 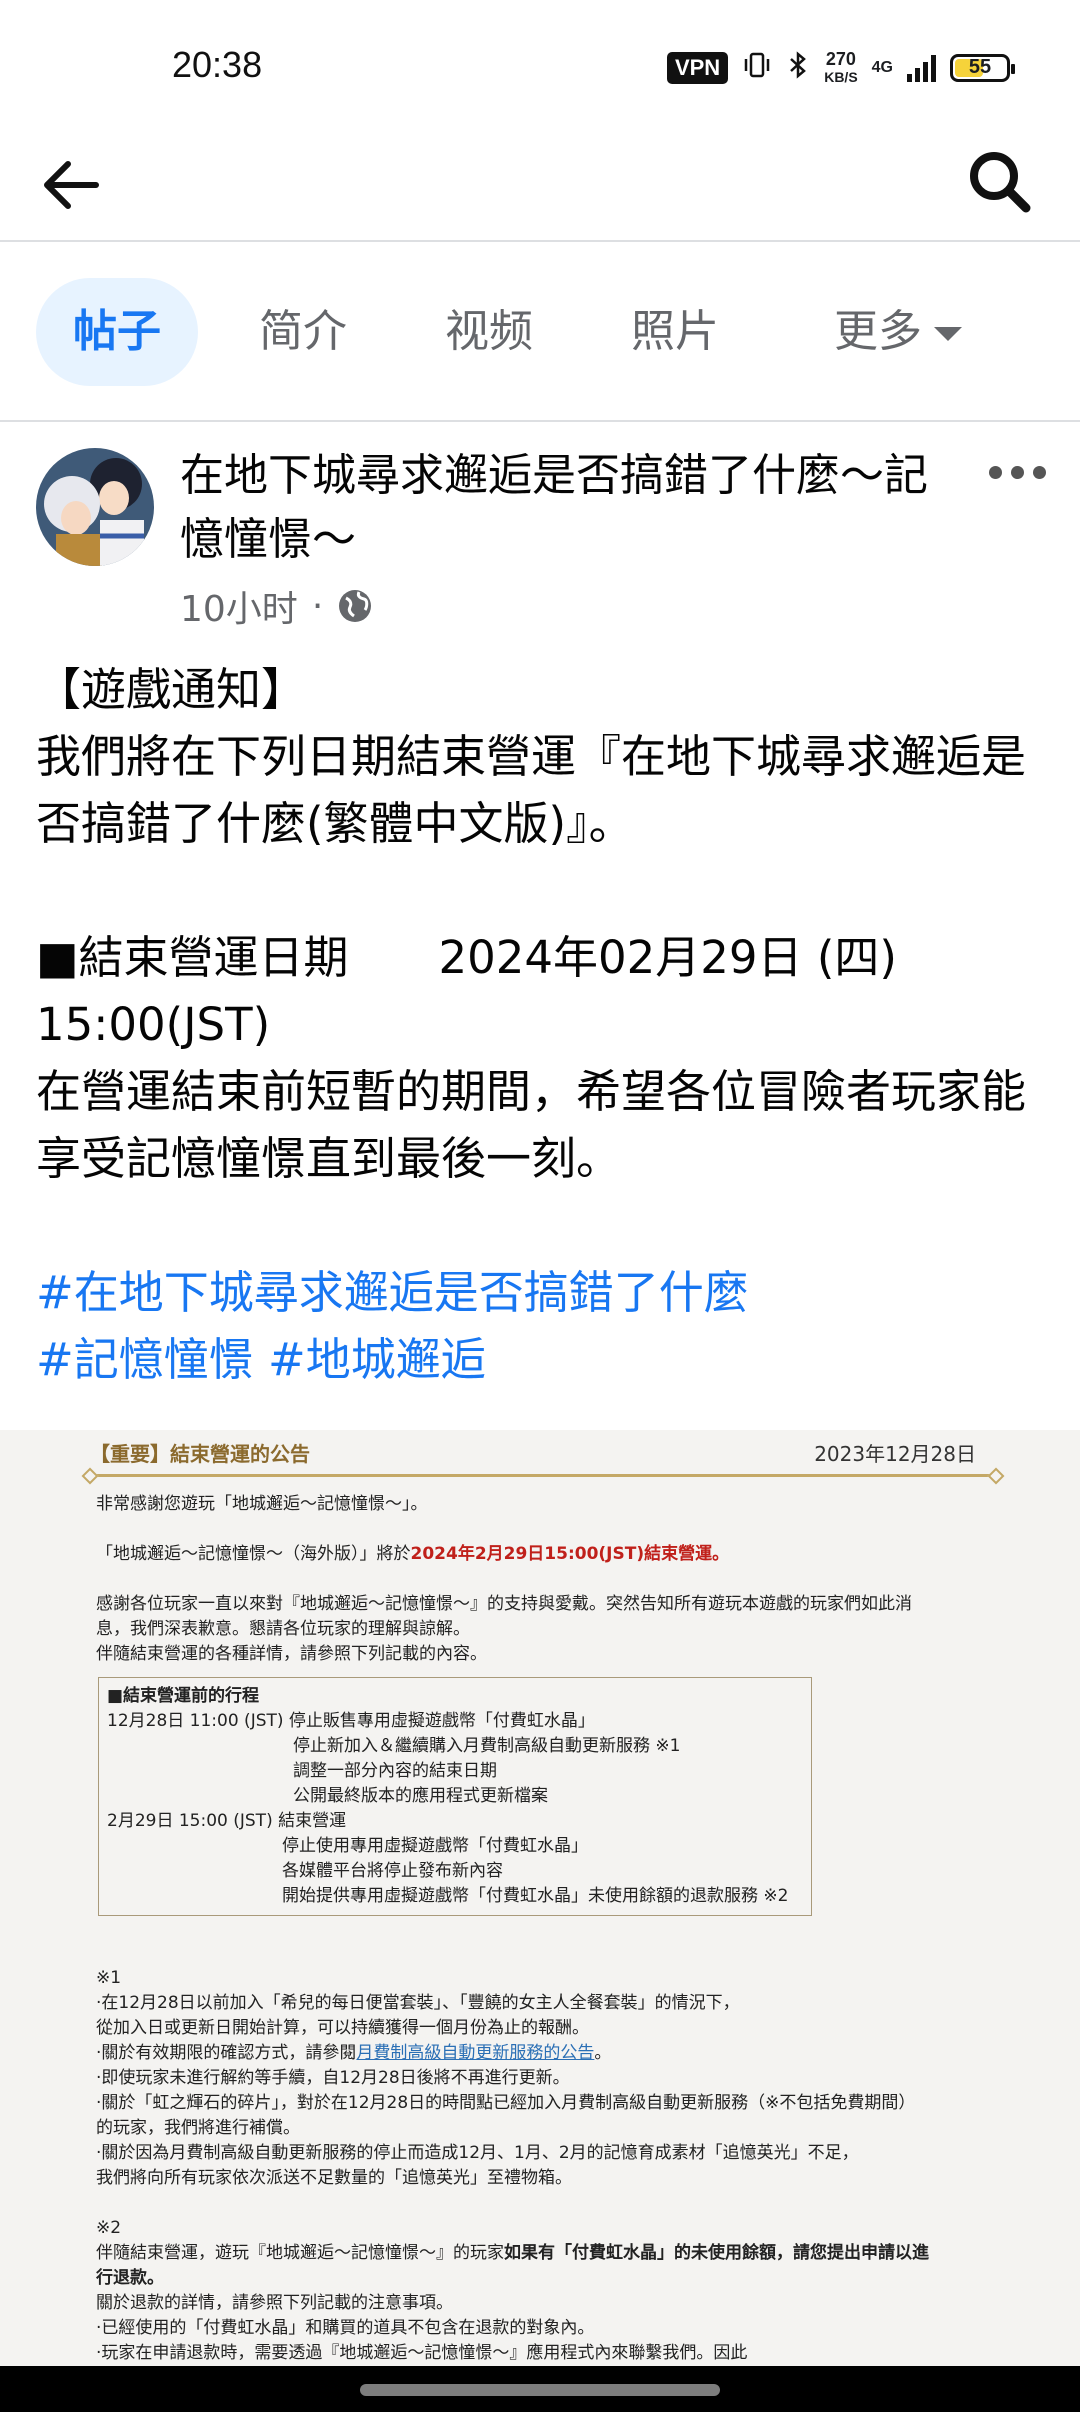 What do you see at coordinates (217, 64) in the screenshot?
I see `status-time: 20:38` at bounding box center [217, 64].